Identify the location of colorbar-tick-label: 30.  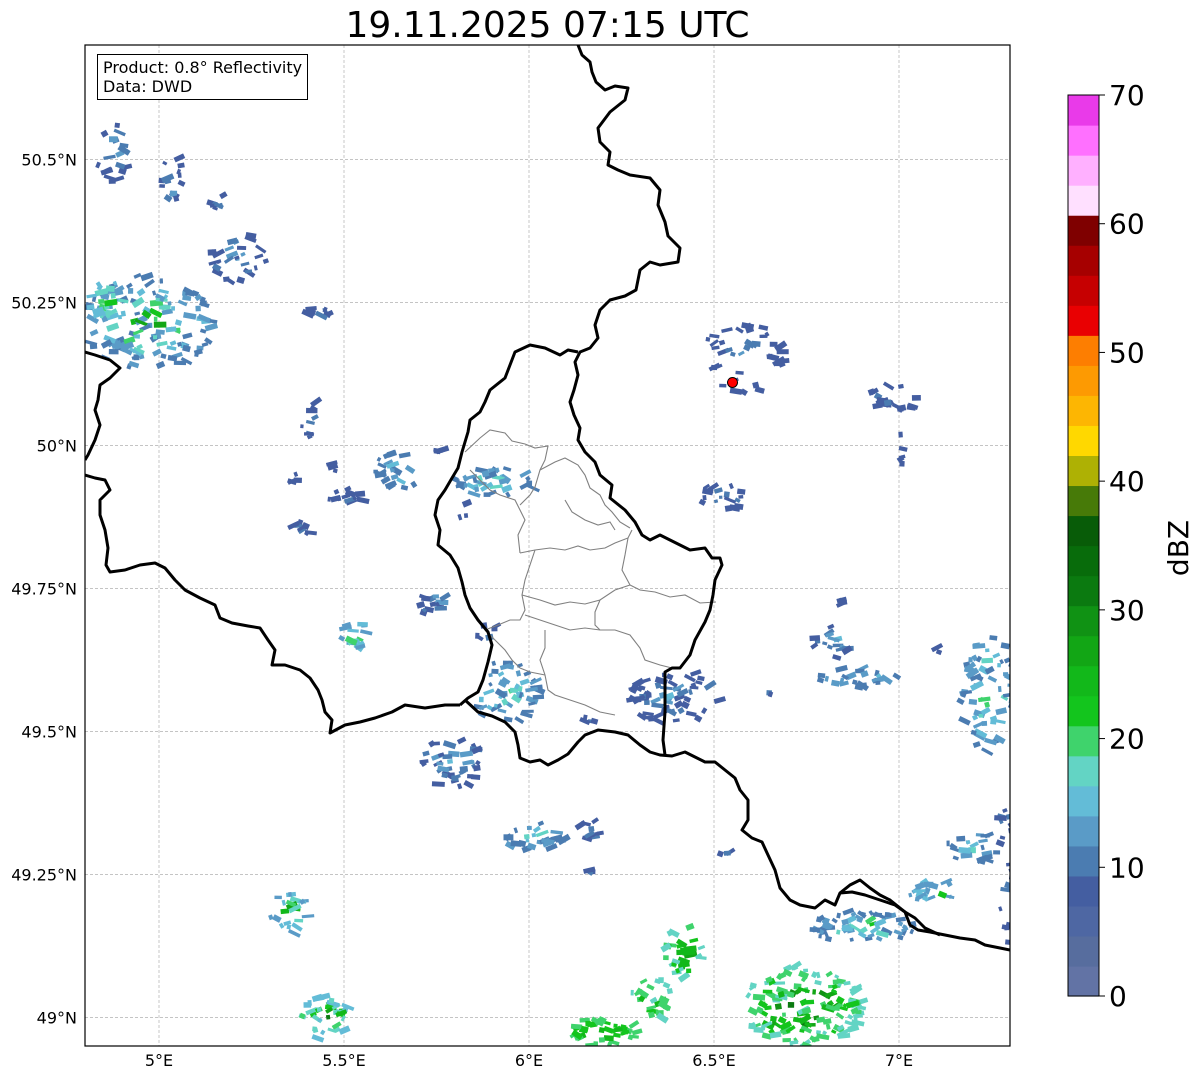
(1127, 610).